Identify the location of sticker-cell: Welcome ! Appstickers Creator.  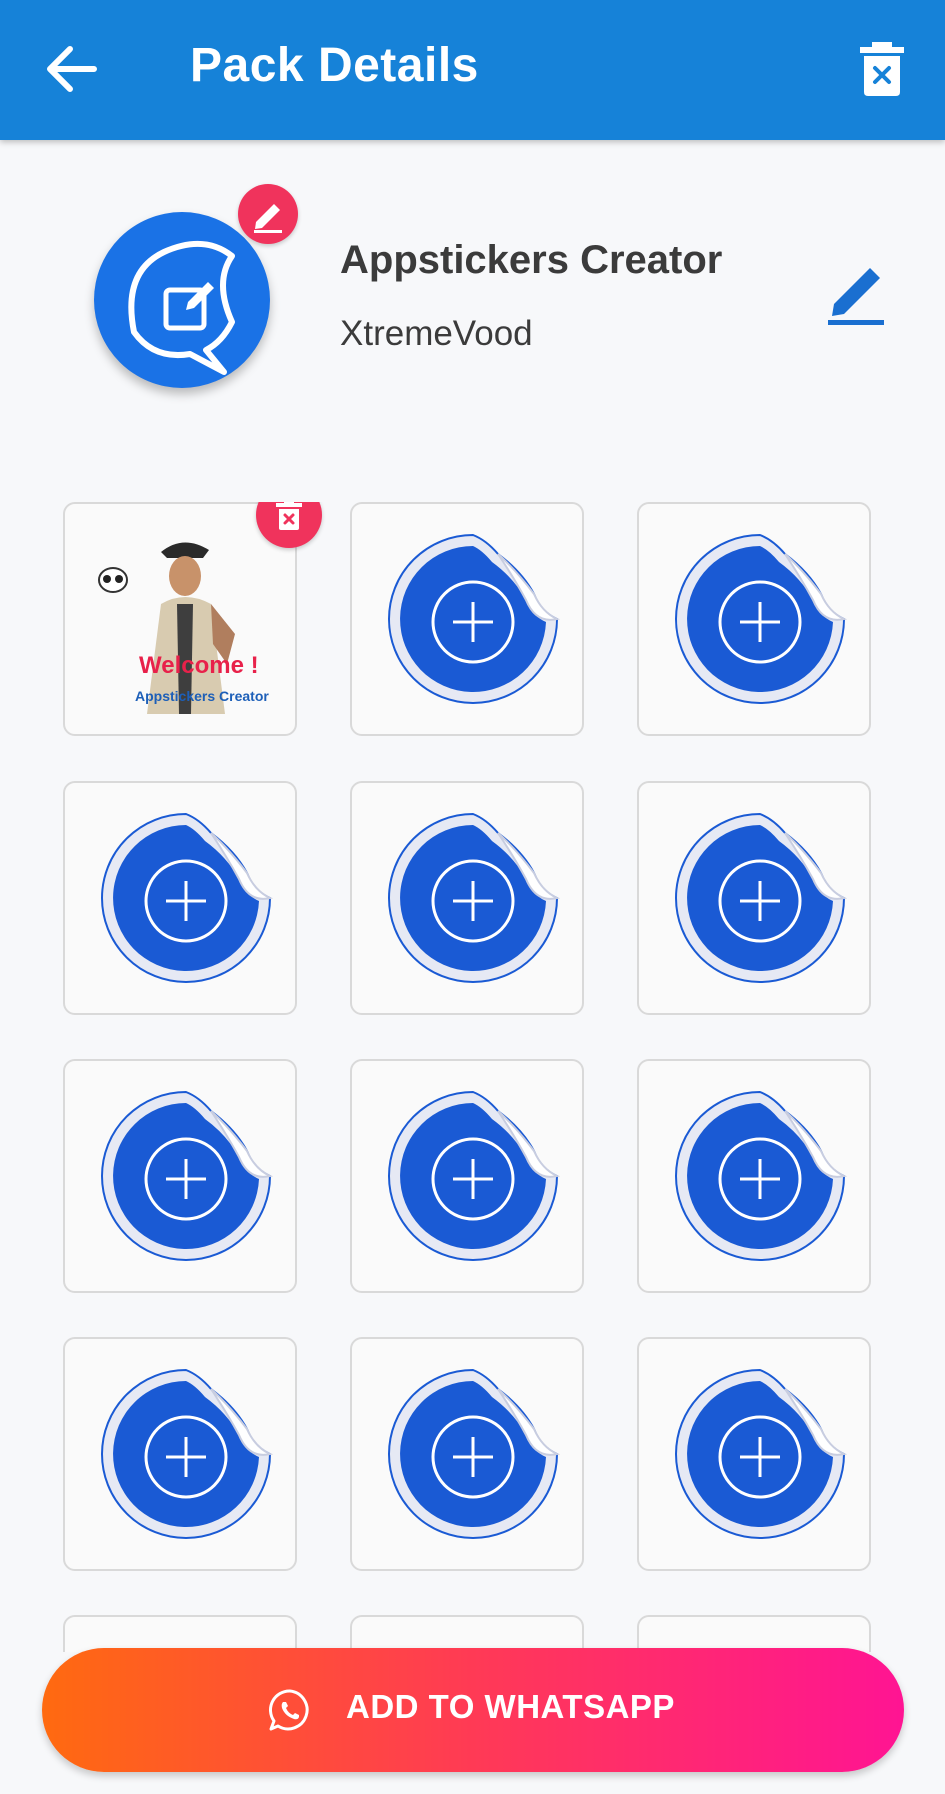
(192, 619).